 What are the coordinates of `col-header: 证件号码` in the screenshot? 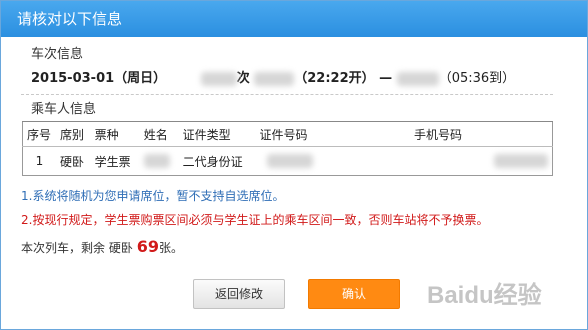 It's located at (332, 134).